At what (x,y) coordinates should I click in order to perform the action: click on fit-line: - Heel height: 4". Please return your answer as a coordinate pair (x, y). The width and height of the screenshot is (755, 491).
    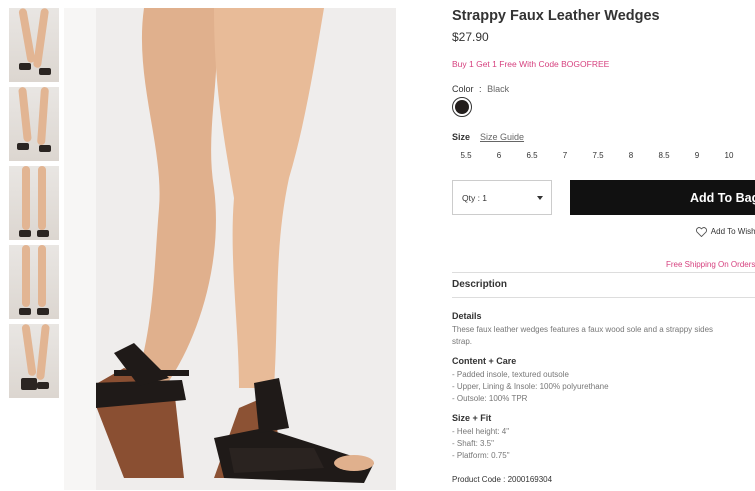
    Looking at the image, I should click on (481, 431).